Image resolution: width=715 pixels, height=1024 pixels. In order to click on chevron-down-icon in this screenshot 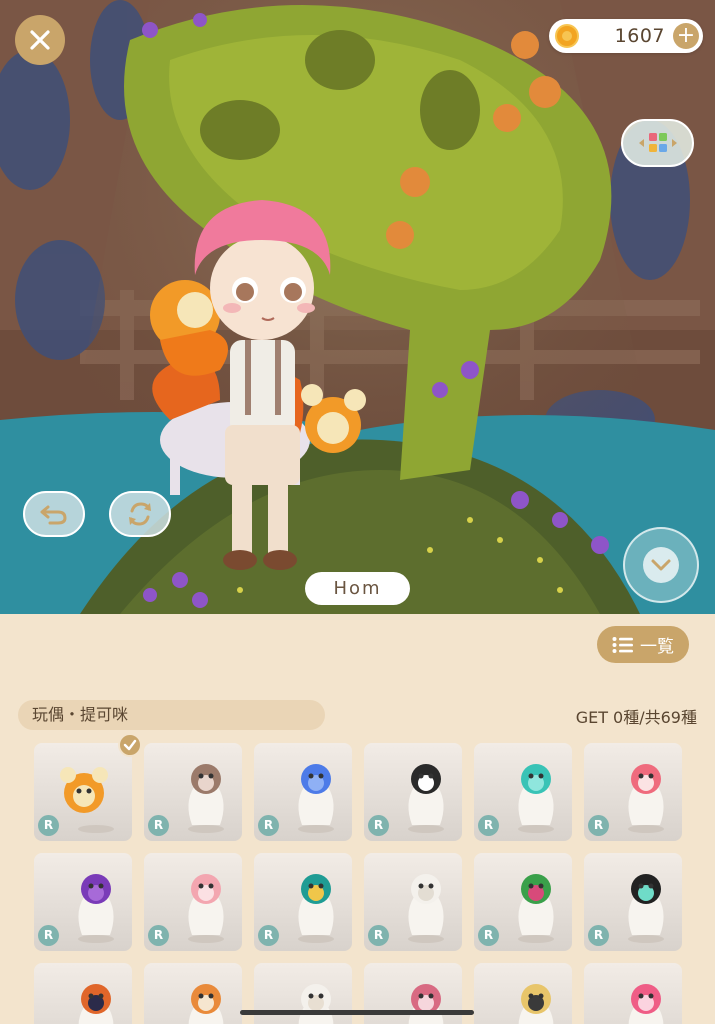, I will do `click(661, 565)`.